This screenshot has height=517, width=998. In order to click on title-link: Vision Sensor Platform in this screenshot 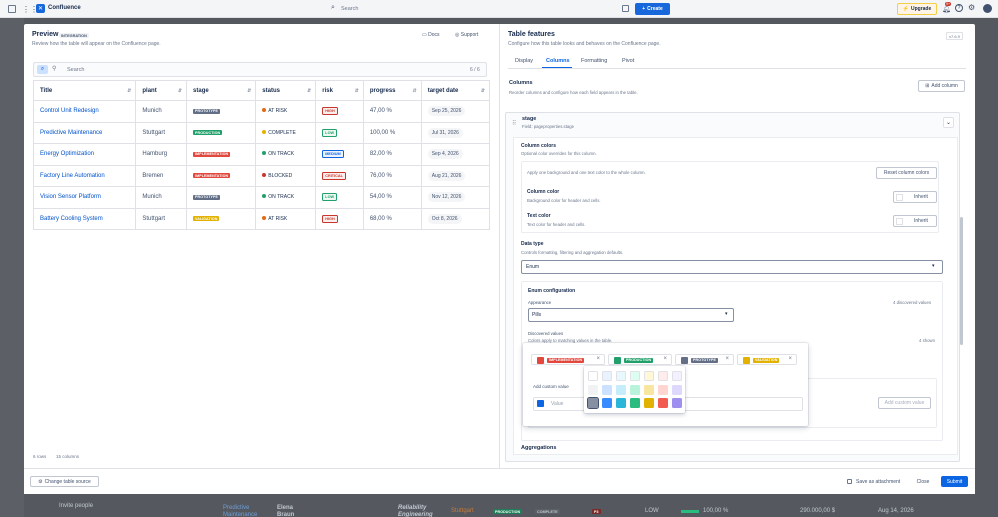, I will do `click(70, 197)`.